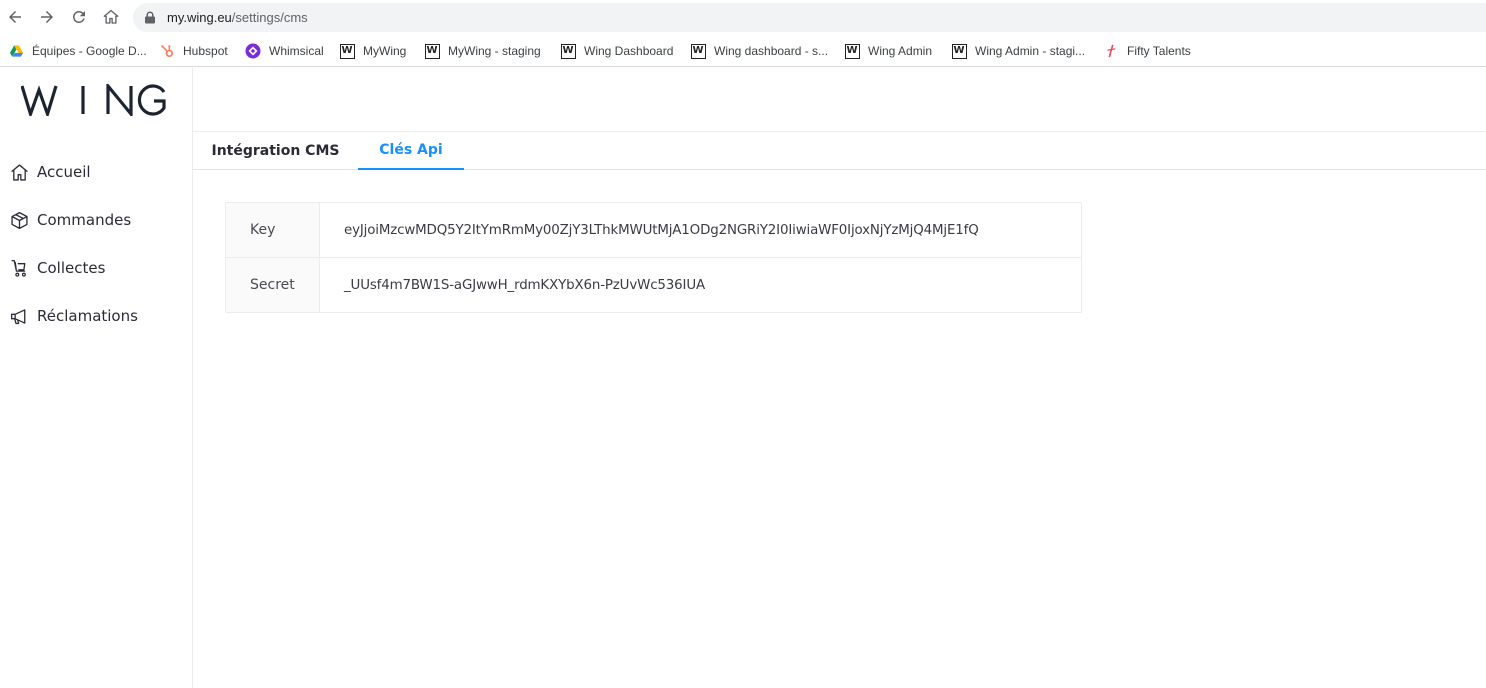 The width and height of the screenshot is (1486, 688). Describe the element at coordinates (71, 268) in the screenshot. I see `sidebar-item-label: Collectes` at that location.